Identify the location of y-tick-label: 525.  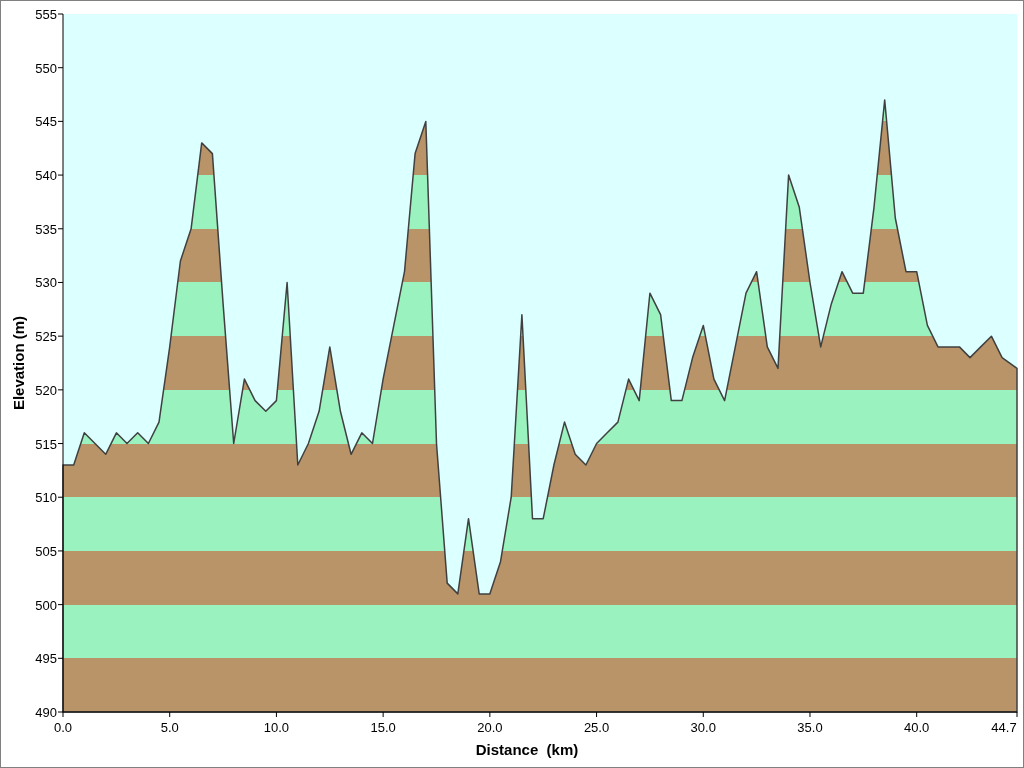
(46, 337).